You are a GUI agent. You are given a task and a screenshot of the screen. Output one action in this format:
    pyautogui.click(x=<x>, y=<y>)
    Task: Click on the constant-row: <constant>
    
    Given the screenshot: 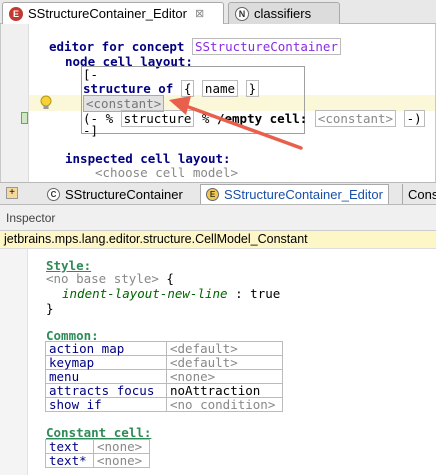 What is the action you would take?
    pyautogui.click(x=124, y=103)
    